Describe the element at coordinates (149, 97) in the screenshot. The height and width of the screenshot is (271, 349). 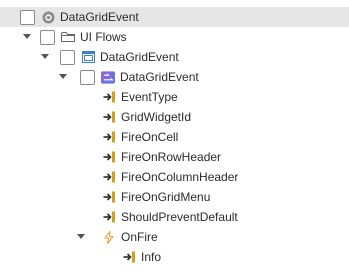
I see `tree-item-label: EventType` at that location.